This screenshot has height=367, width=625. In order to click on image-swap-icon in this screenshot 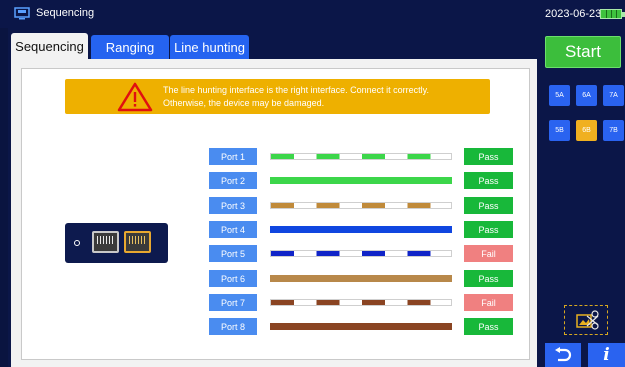, I will do `click(587, 320)`.